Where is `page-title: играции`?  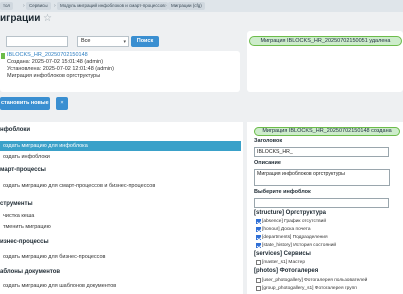
page-title: играции is located at coordinates (20, 18).